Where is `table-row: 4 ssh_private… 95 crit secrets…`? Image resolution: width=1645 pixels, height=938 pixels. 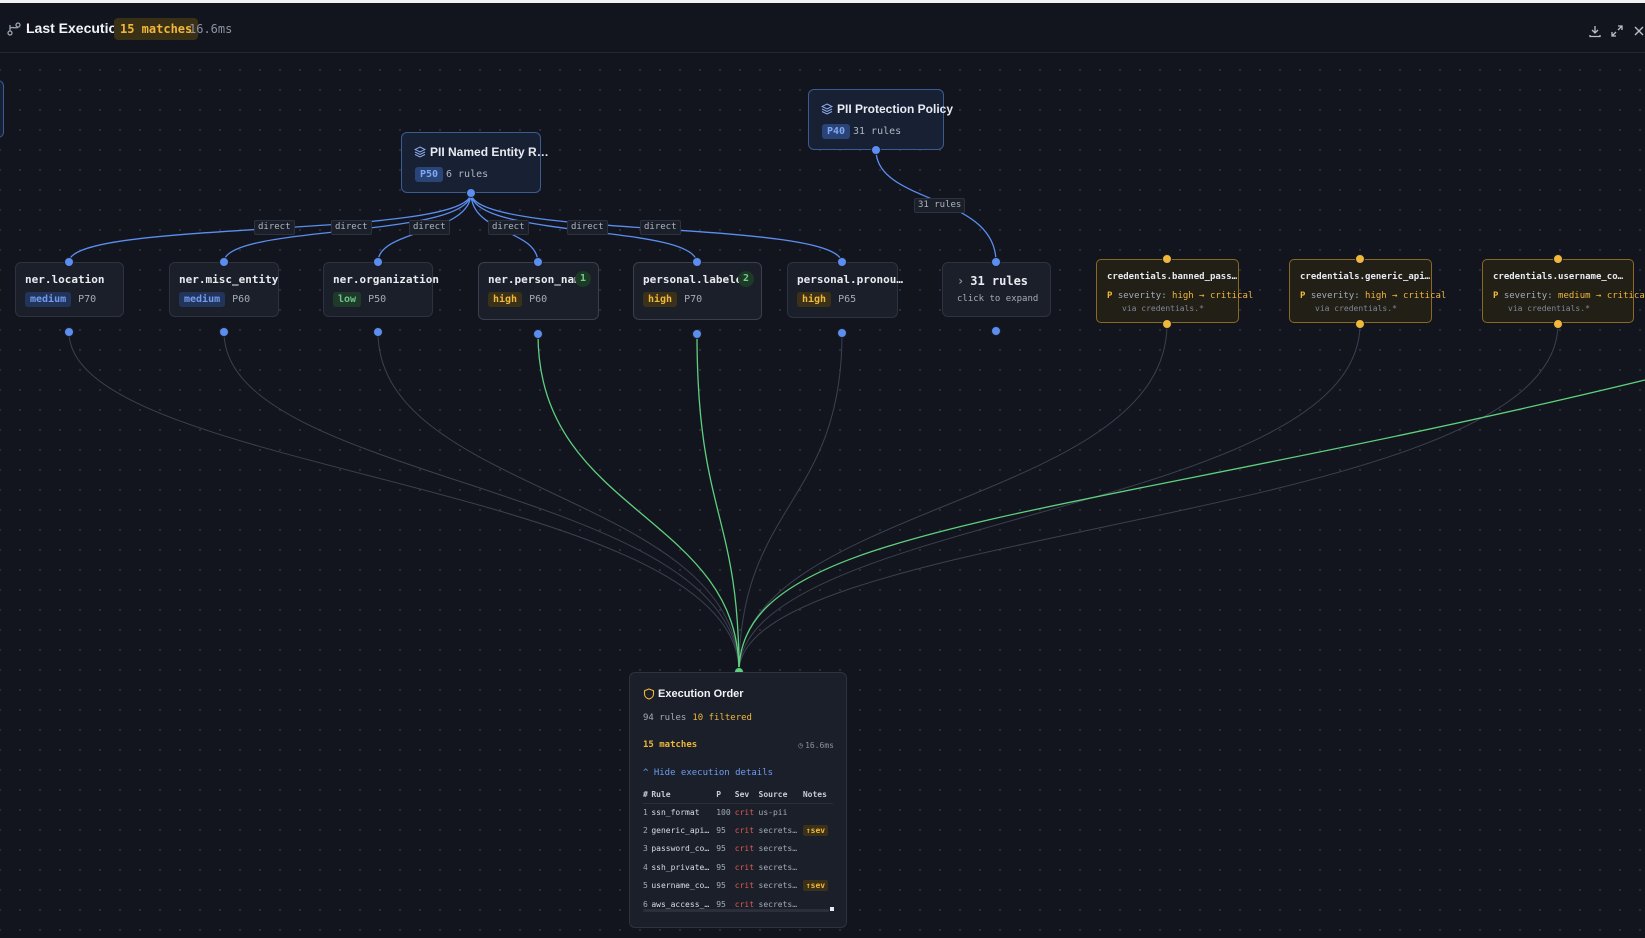 table-row: 4 ssh_private… 95 crit secrets… is located at coordinates (738, 867).